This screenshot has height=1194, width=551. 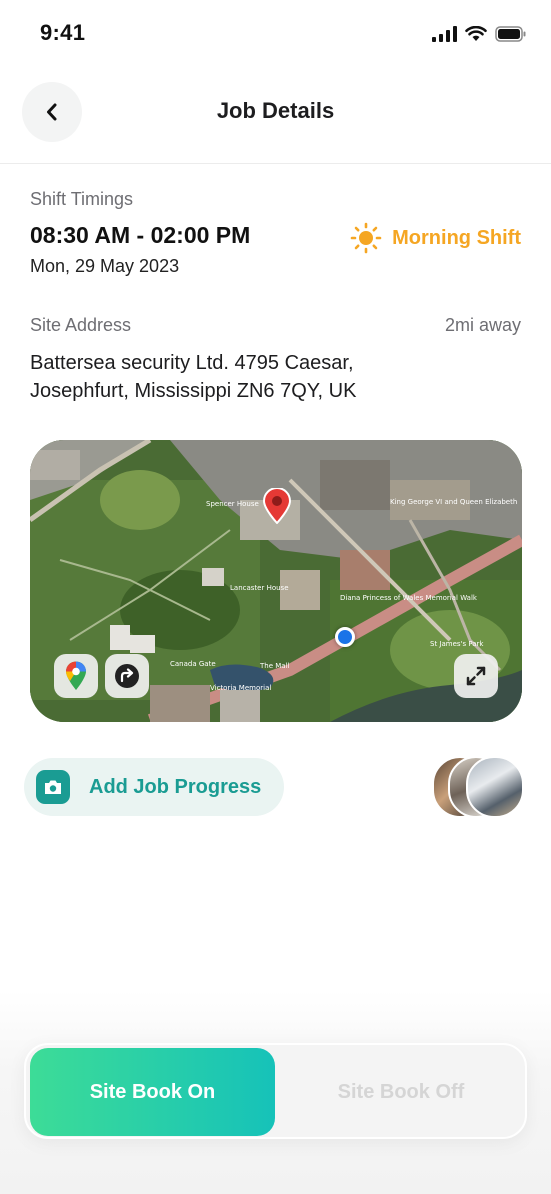 I want to click on map-label-canada-gate: Canada Gate, so click(x=193, y=664).